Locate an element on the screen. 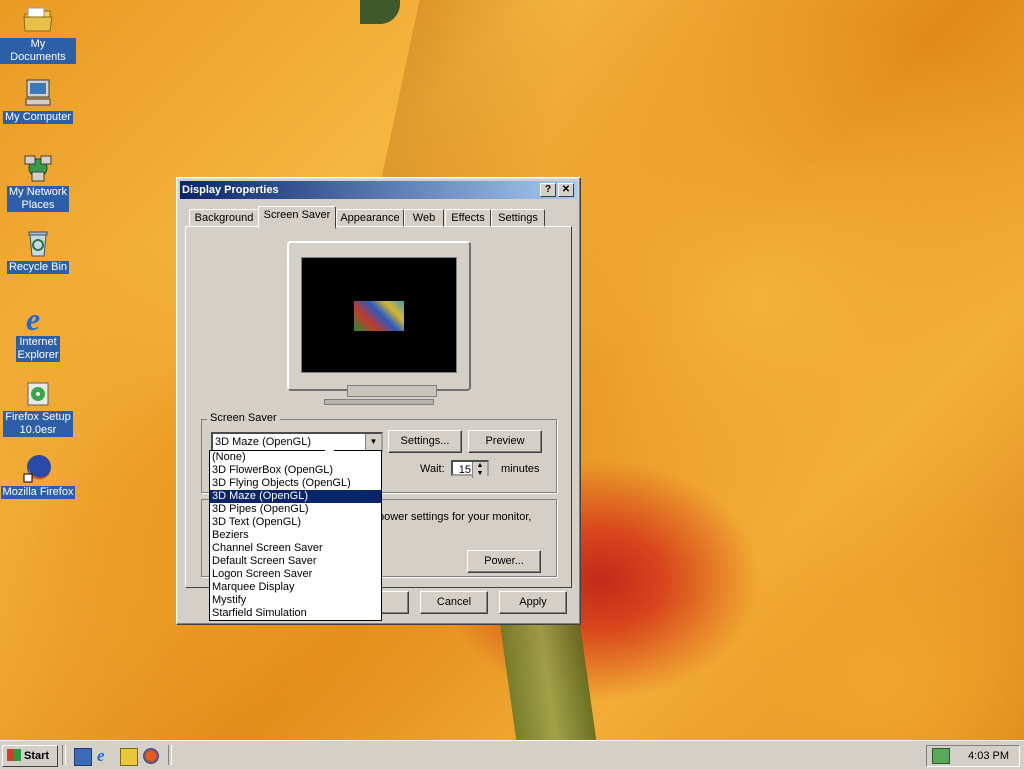  wait-spinner: 15 ▲ ▼ is located at coordinates (470, 469).